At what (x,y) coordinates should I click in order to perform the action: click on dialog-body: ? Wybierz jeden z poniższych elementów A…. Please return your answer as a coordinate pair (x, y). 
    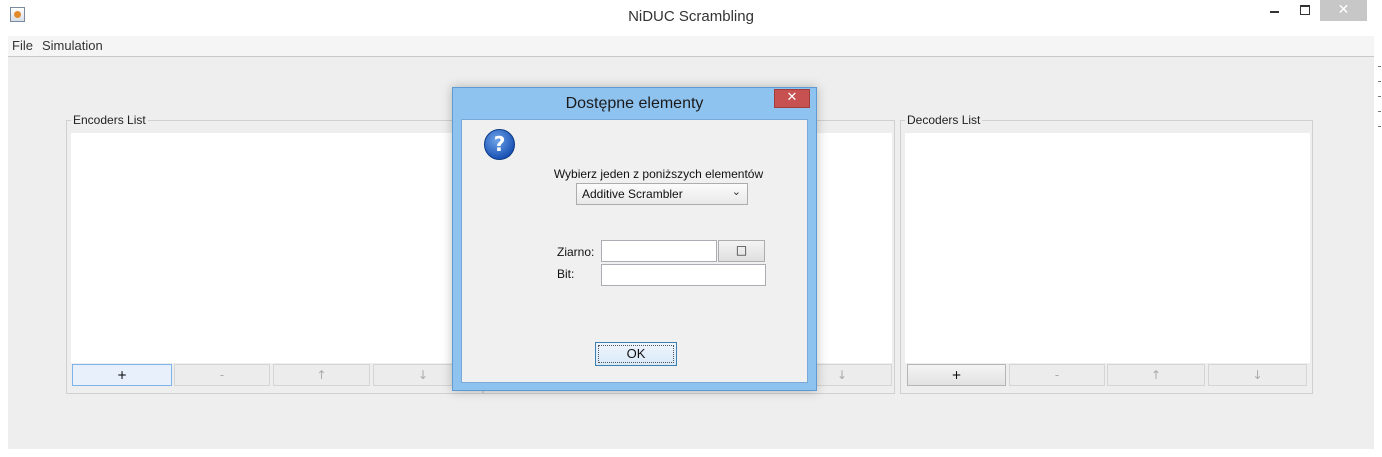
    Looking at the image, I should click on (634, 251).